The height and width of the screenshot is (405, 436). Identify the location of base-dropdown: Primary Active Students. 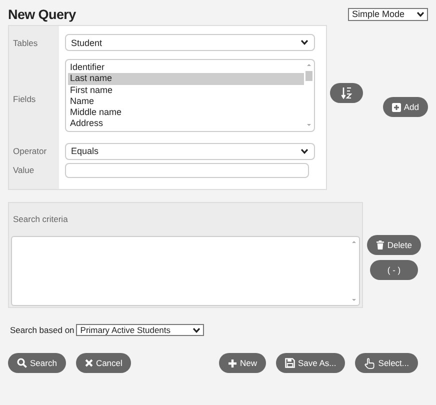
(140, 330).